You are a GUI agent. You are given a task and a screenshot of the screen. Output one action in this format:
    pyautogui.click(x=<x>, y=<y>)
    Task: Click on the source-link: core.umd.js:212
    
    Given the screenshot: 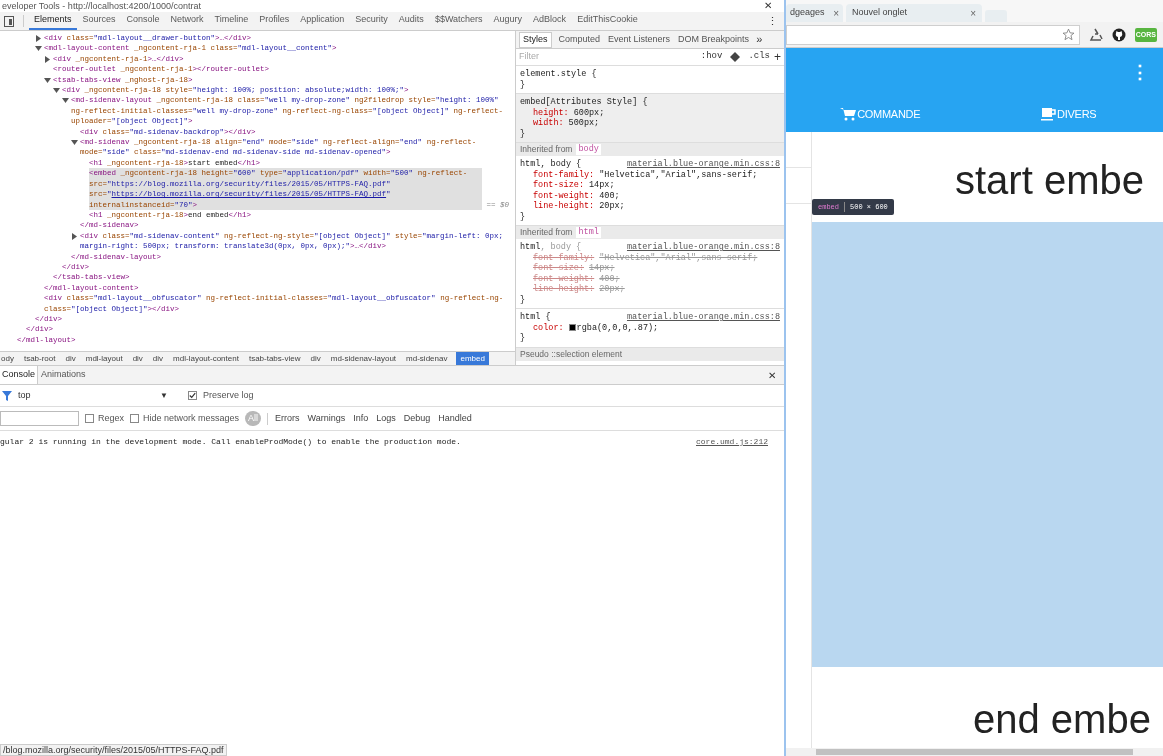 What is the action you would take?
    pyautogui.click(x=732, y=441)
    